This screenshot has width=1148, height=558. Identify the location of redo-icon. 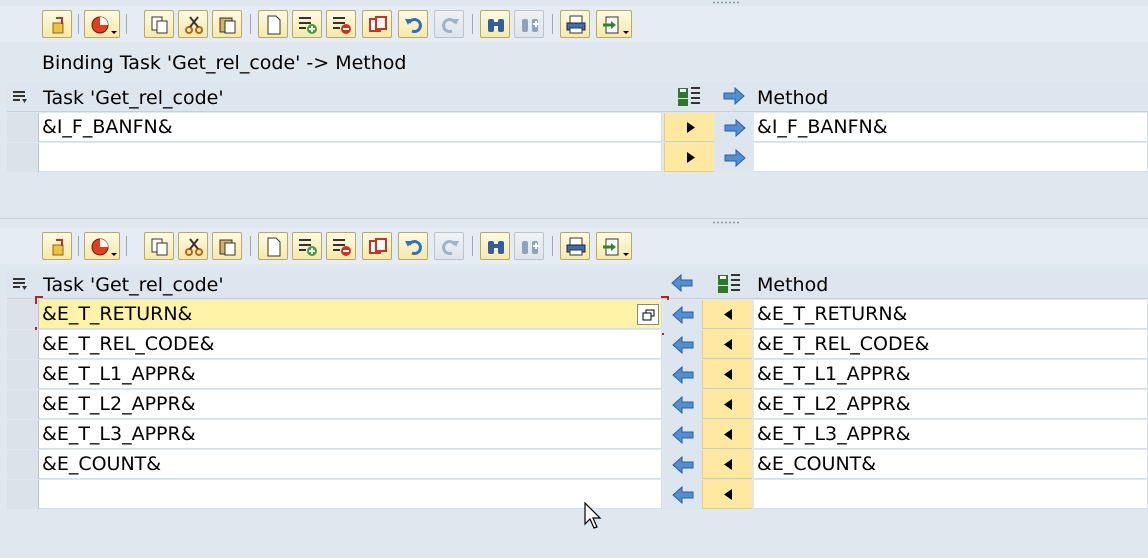
(450, 247).